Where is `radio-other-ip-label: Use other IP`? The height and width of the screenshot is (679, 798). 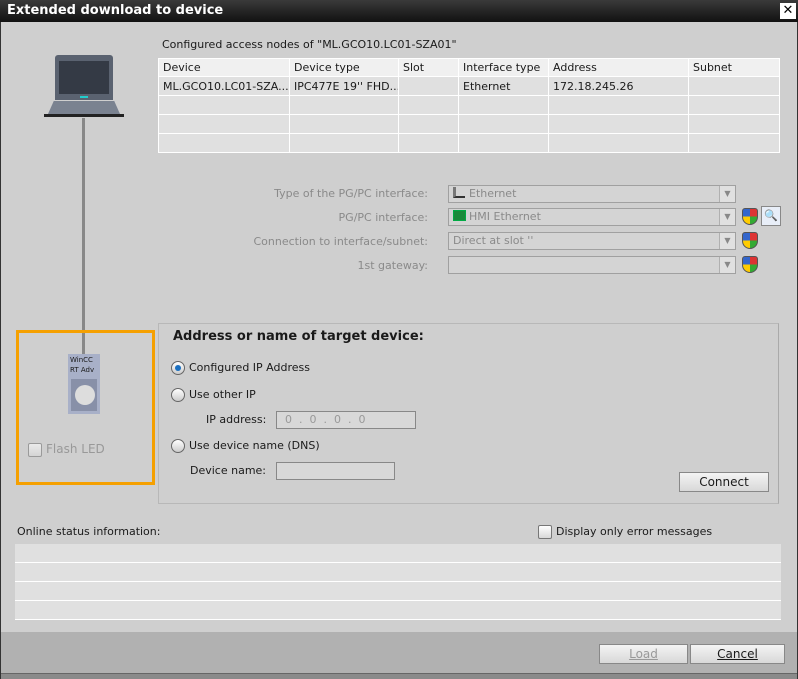 radio-other-ip-label: Use other IP is located at coordinates (222, 394).